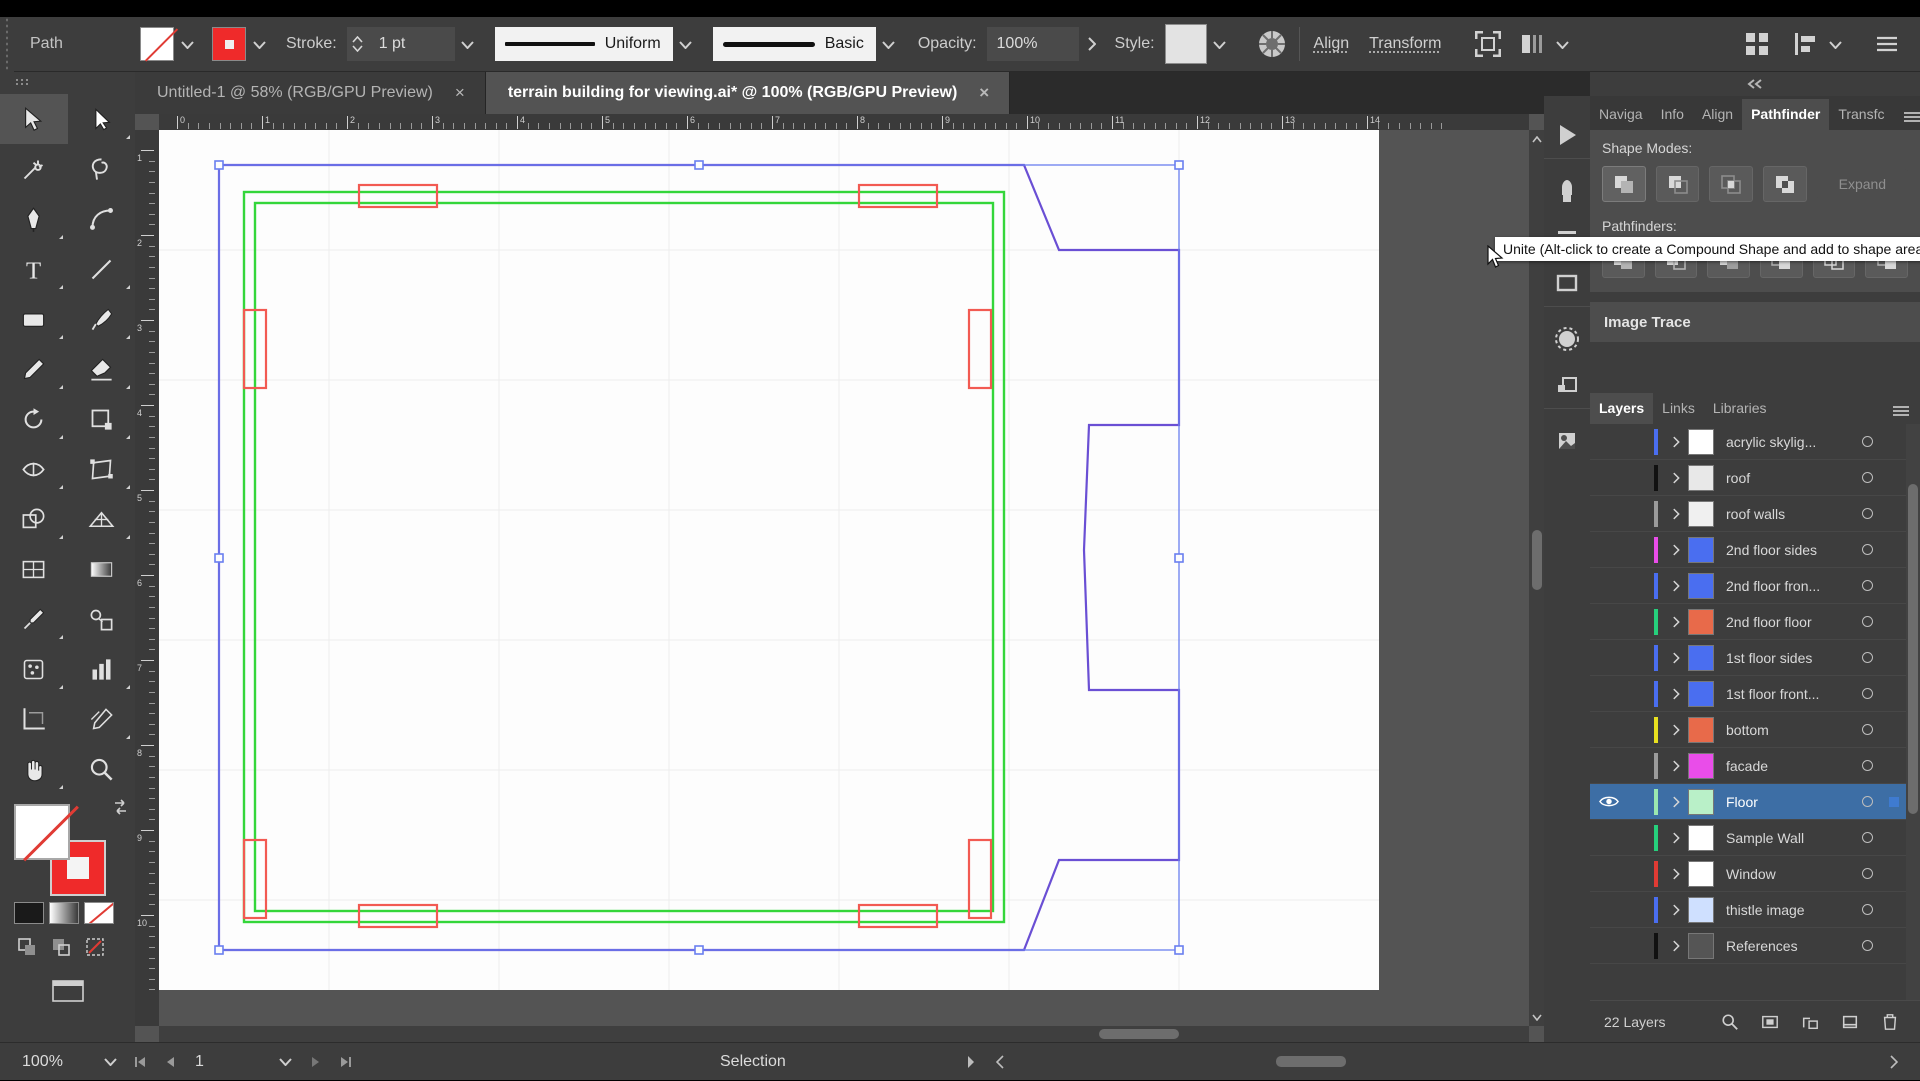 The image size is (1920, 1081). I want to click on layer-name: 2nd floor floor, so click(1789, 622).